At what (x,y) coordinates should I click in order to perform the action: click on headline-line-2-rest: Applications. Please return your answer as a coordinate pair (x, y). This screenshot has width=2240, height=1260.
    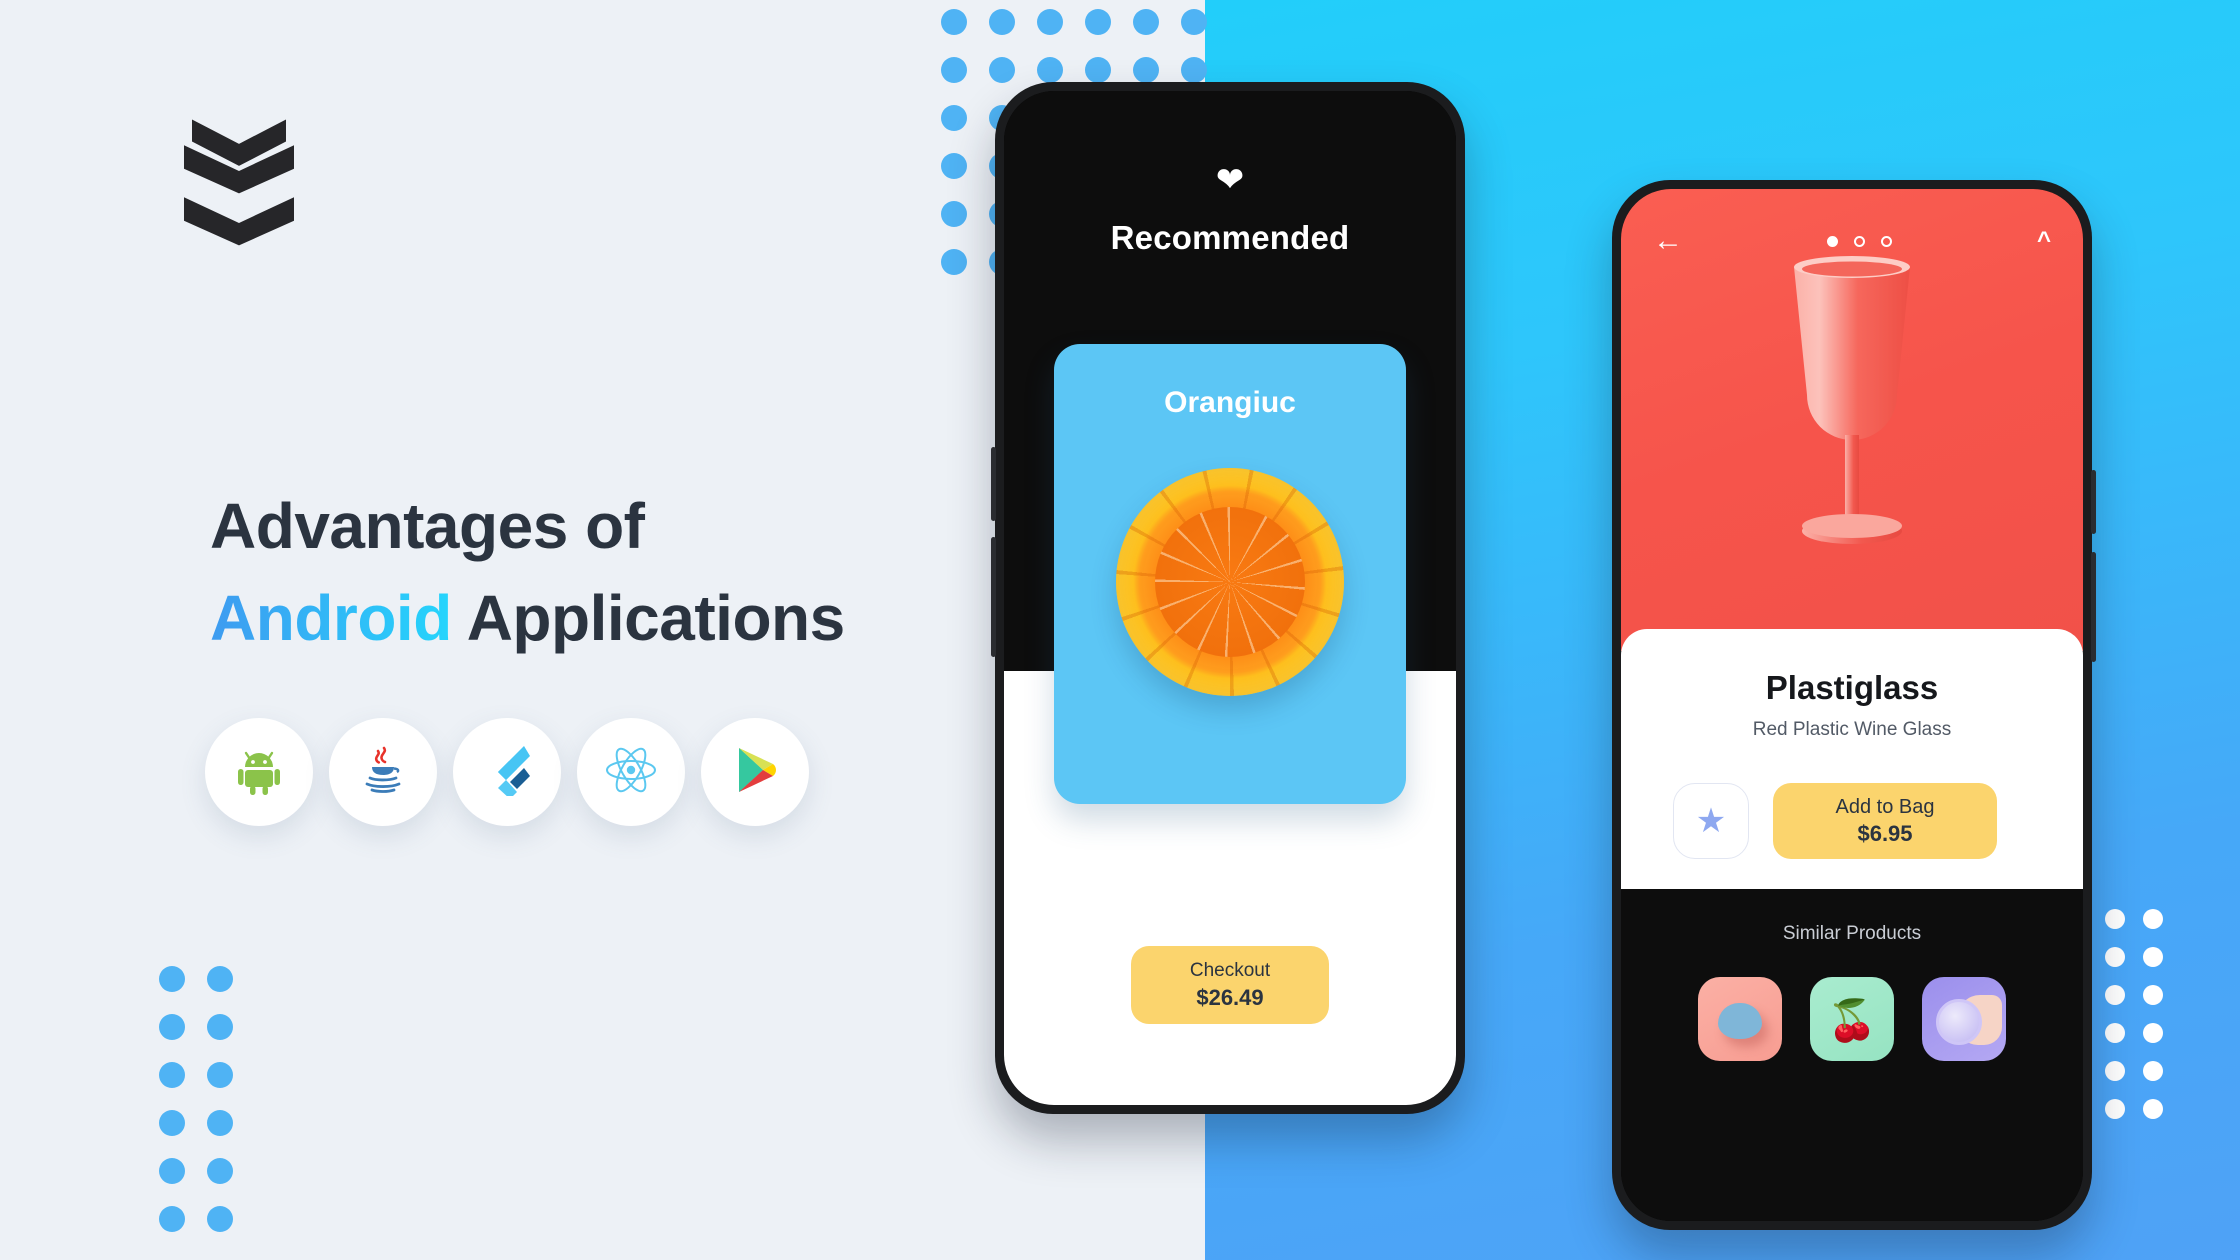
    Looking at the image, I should click on (648, 617).